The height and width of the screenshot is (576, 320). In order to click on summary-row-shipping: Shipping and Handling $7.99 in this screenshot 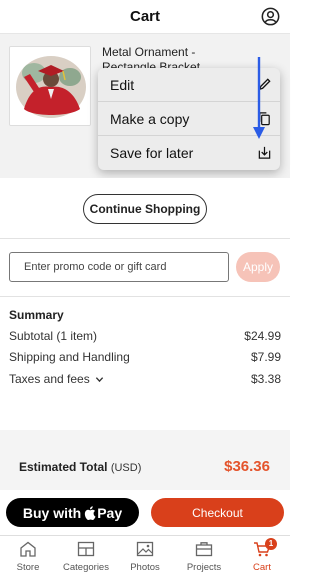, I will do `click(145, 358)`.